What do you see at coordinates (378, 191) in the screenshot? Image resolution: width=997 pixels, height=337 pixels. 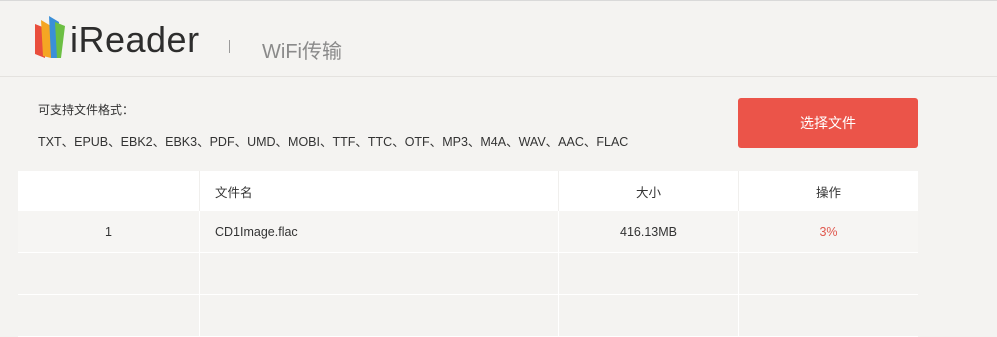 I see `column-header-filename: 文件名` at bounding box center [378, 191].